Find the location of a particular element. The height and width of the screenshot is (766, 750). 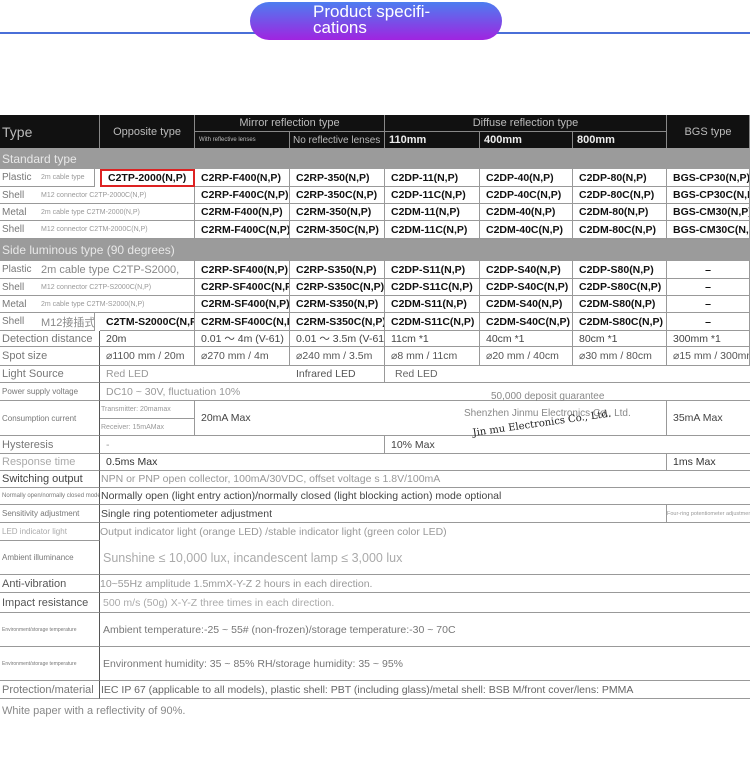

model-cell: C2RP-S350C(N,P) is located at coordinates (337, 287).